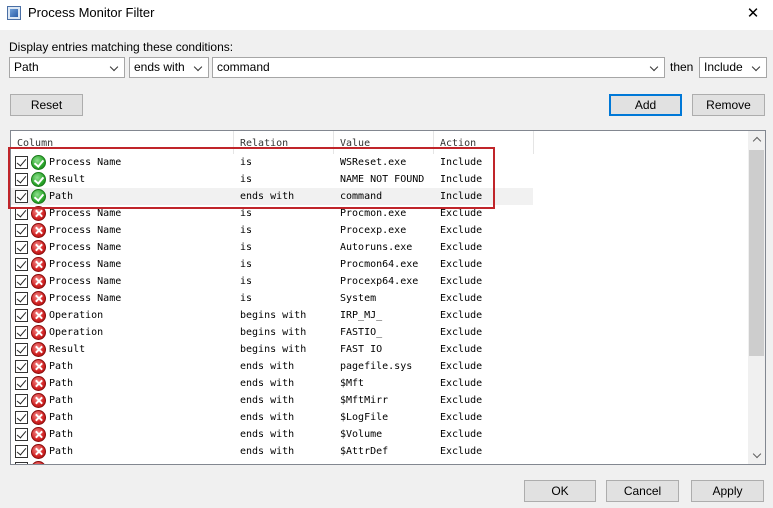 Image resolution: width=773 pixels, height=508 pixels. I want to click on table-row: Path ends with command Include, so click(381, 196).